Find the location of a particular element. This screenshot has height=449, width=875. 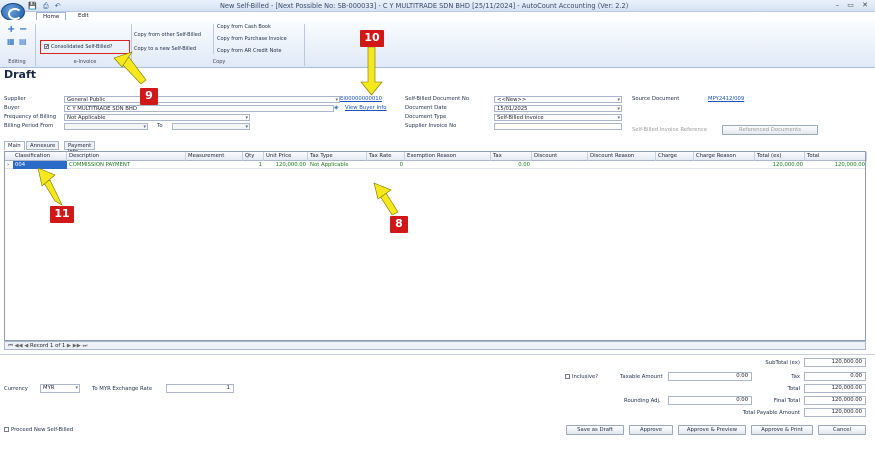

annotation-badge-11: 11 is located at coordinates (62, 214).